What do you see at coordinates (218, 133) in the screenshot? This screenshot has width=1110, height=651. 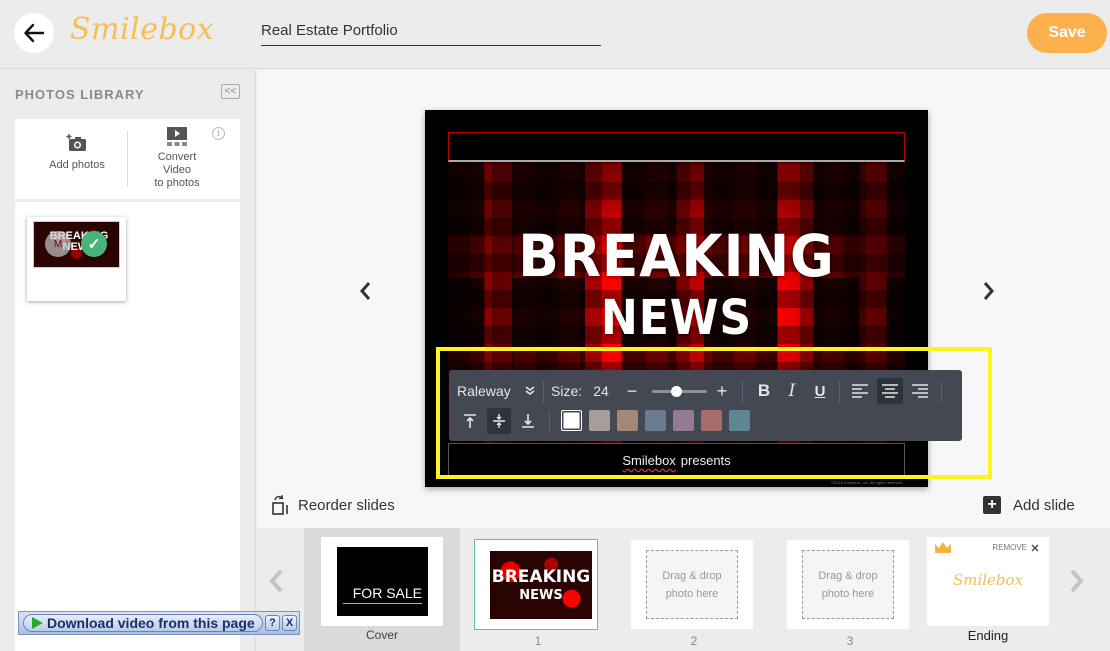 I see `info-icon: i` at bounding box center [218, 133].